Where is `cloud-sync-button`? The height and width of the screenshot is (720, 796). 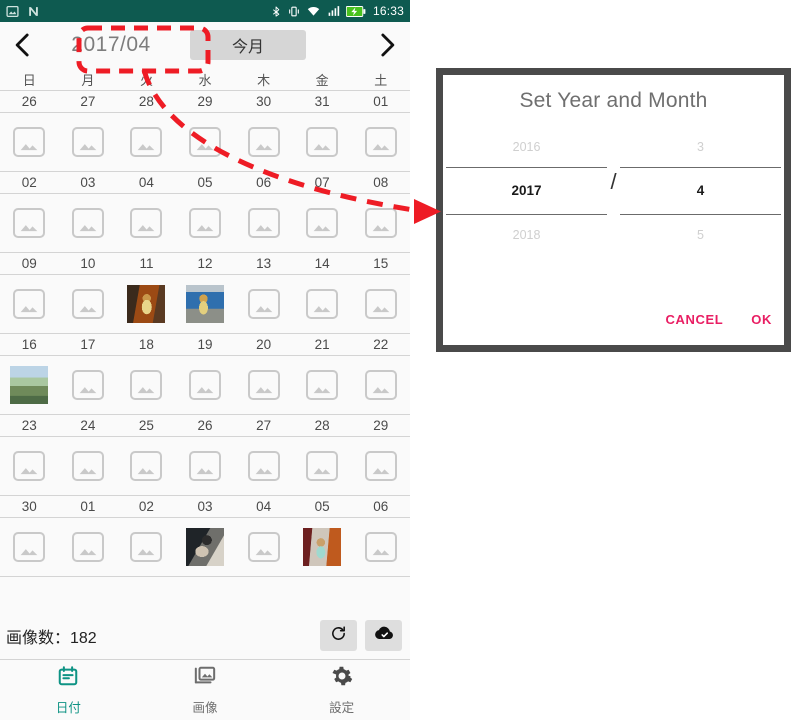
cloud-sync-button is located at coordinates (383, 635).